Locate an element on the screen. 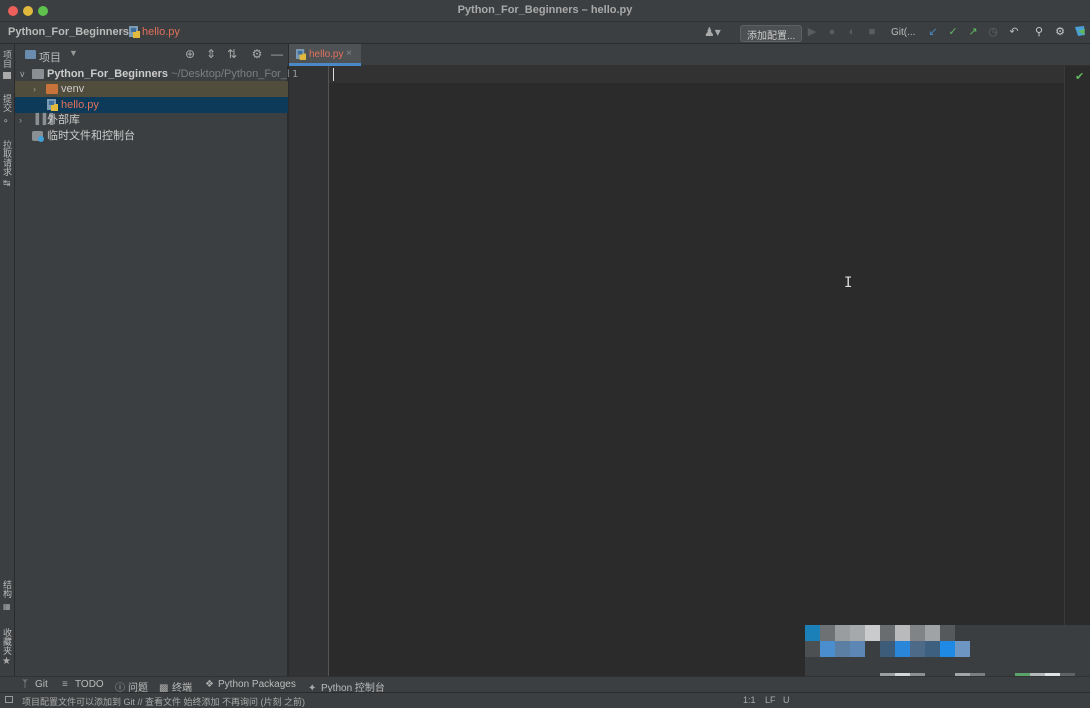 The image size is (1090, 708). stop-icon: ■ is located at coordinates (872, 32).